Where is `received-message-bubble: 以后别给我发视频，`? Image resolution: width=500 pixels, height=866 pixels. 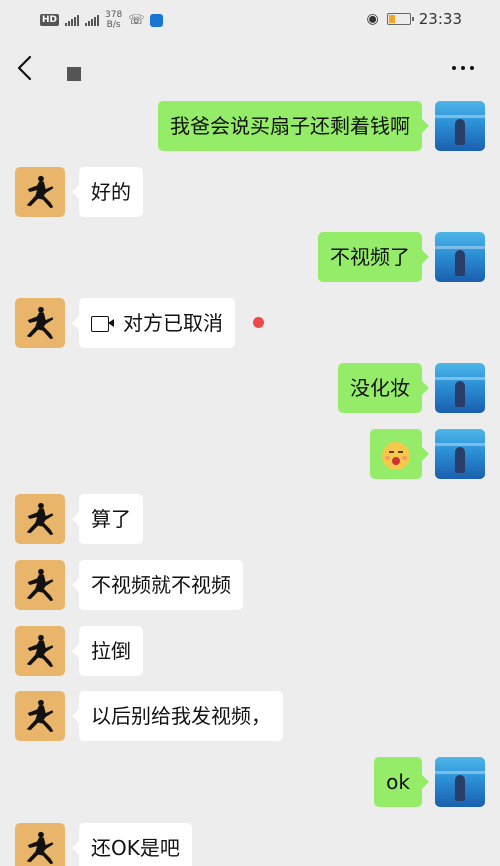 received-message-bubble: 以后别给我发视频， is located at coordinates (177, 716).